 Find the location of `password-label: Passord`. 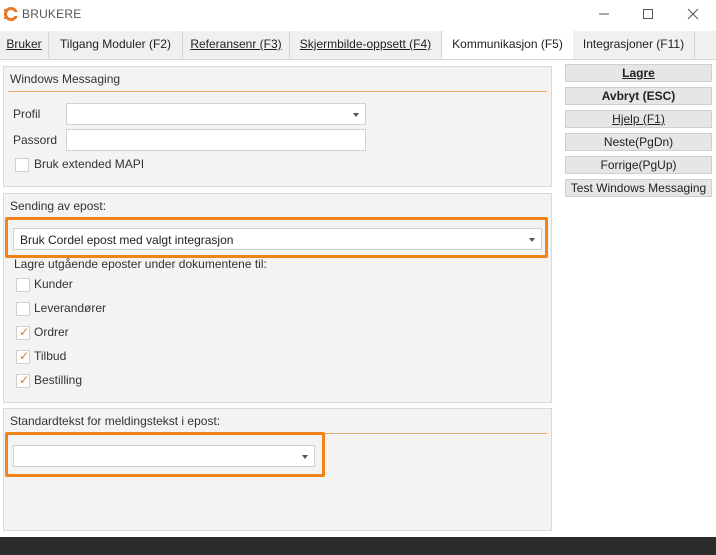

password-label: Passord is located at coordinates (35, 140).